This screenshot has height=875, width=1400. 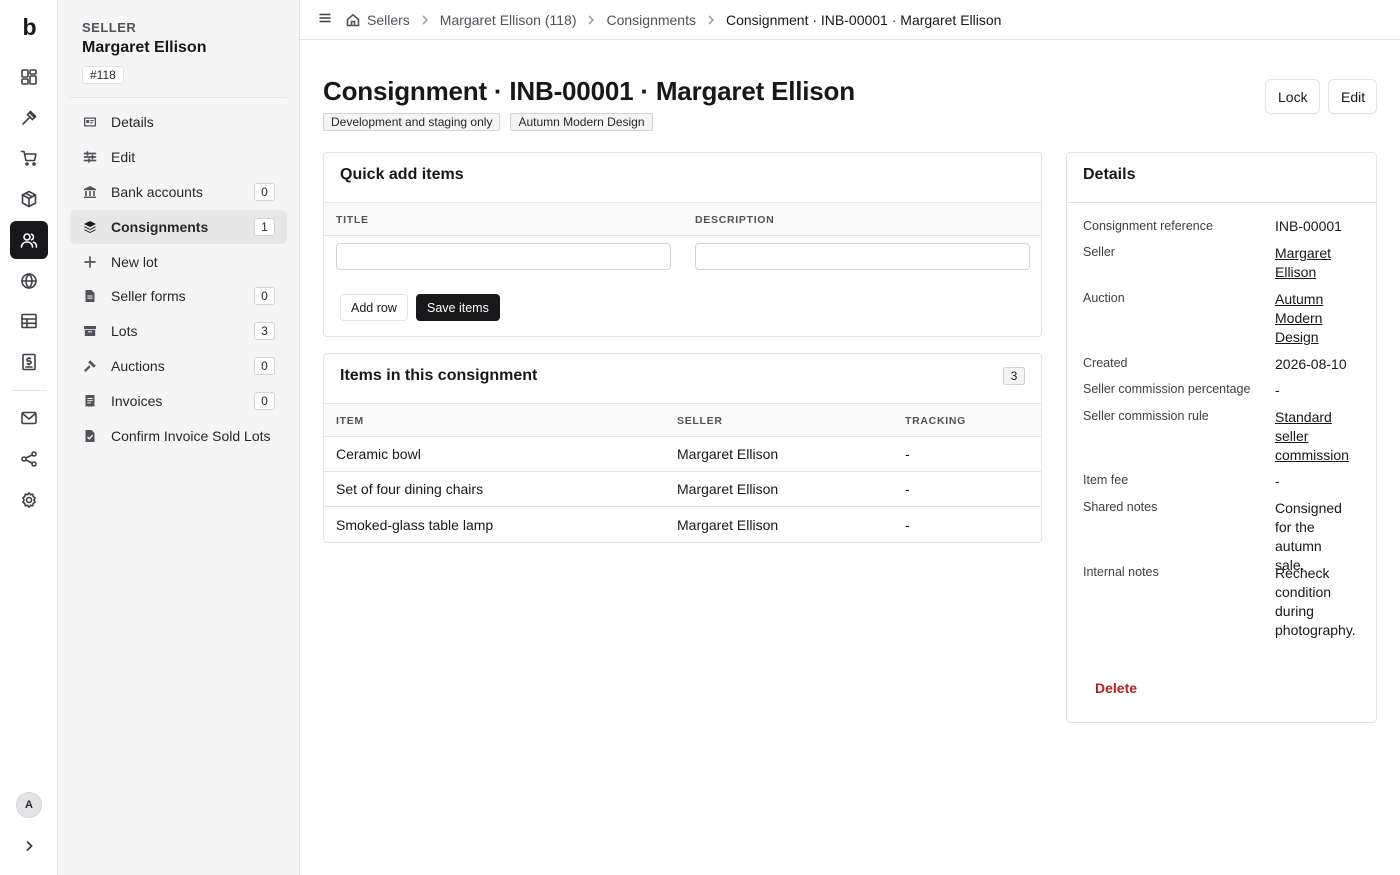 I want to click on detail-label: Consignment reference, so click(x=1148, y=226).